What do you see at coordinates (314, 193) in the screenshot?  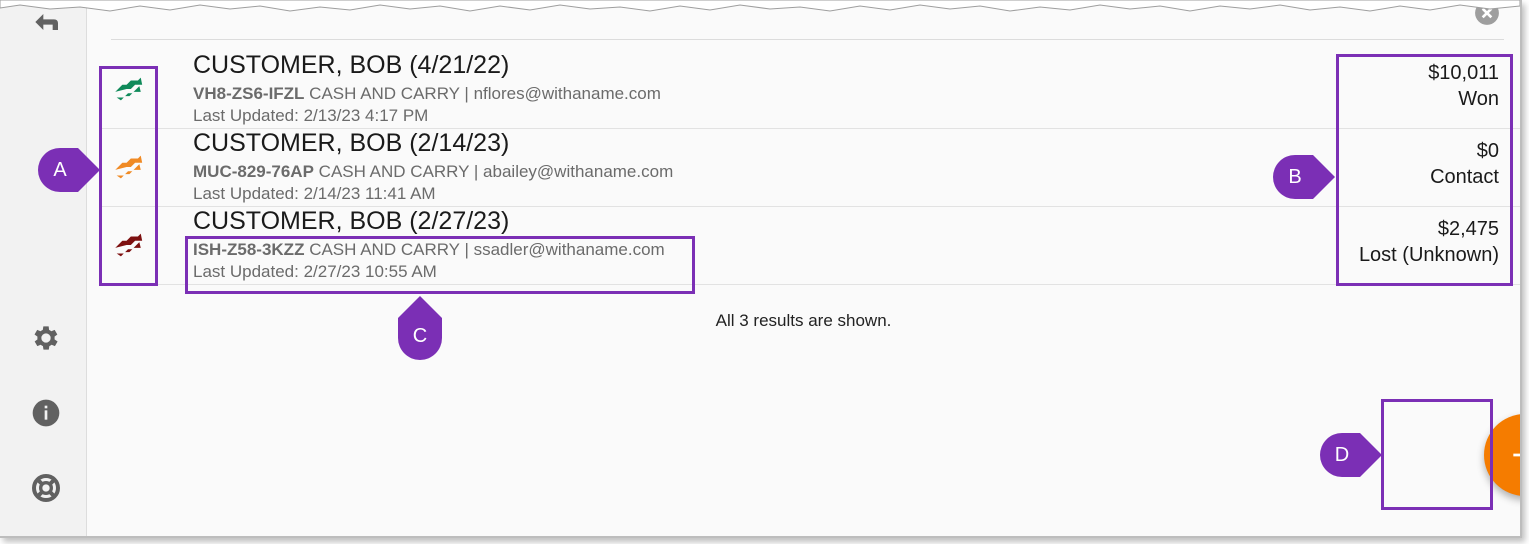 I see `last-updated: Last Updated: 2/14/23 11:41 AM` at bounding box center [314, 193].